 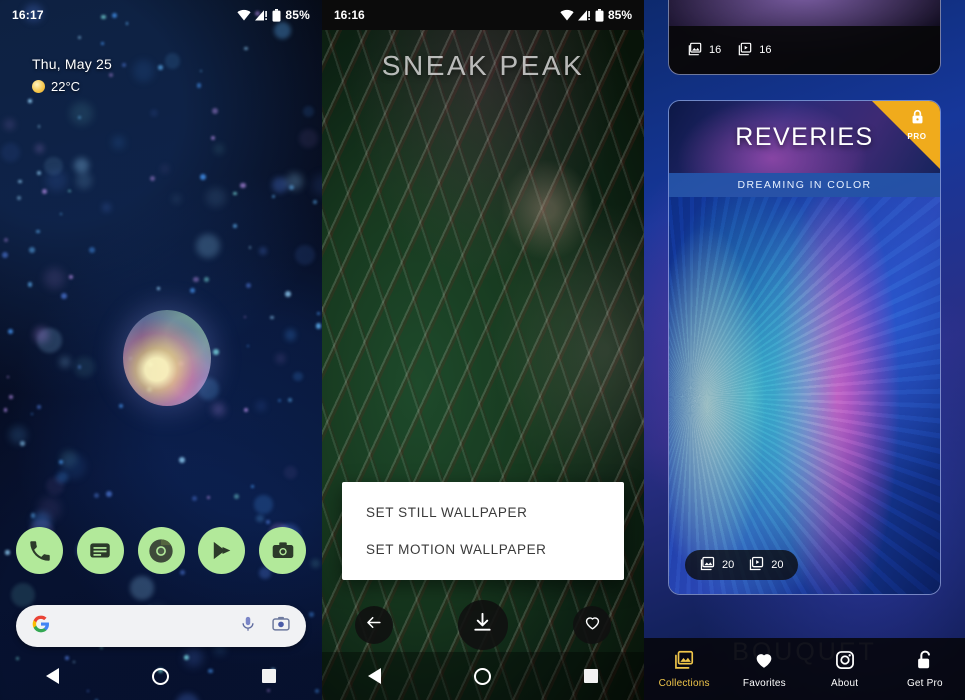 What do you see at coordinates (72, 64) in the screenshot?
I see `date-label: Thu, May 25` at bounding box center [72, 64].